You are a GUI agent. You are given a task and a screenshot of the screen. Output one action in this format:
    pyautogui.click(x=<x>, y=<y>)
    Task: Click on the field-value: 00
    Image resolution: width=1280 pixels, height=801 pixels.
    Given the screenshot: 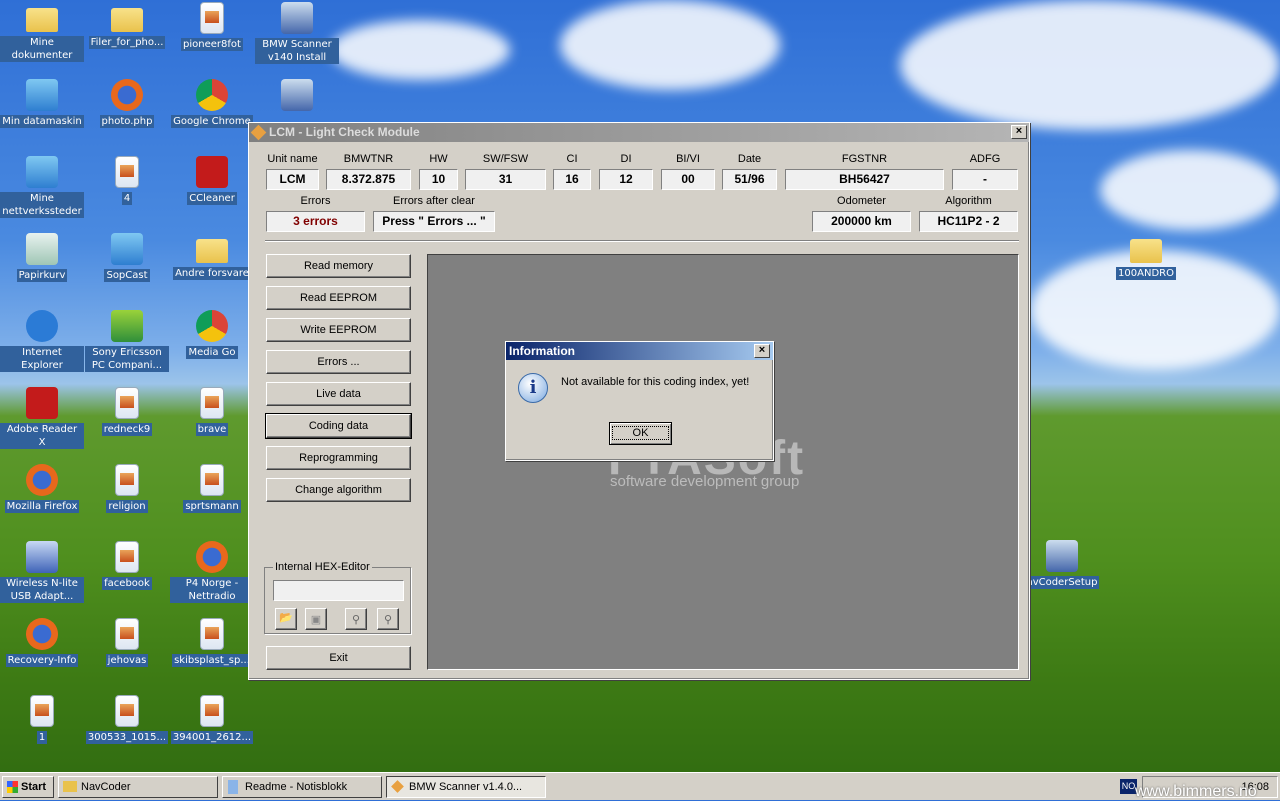 What is the action you would take?
    pyautogui.click(x=688, y=179)
    